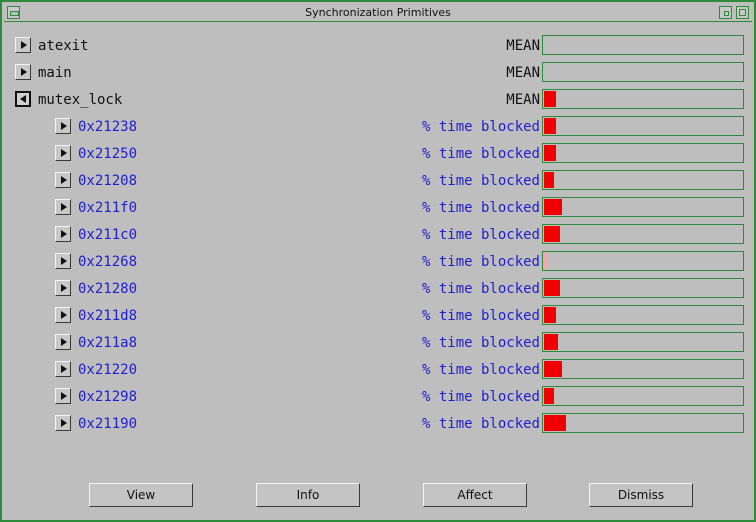 The image size is (756, 522). What do you see at coordinates (378, 73) in the screenshot?
I see `function-row: main MEAN` at bounding box center [378, 73].